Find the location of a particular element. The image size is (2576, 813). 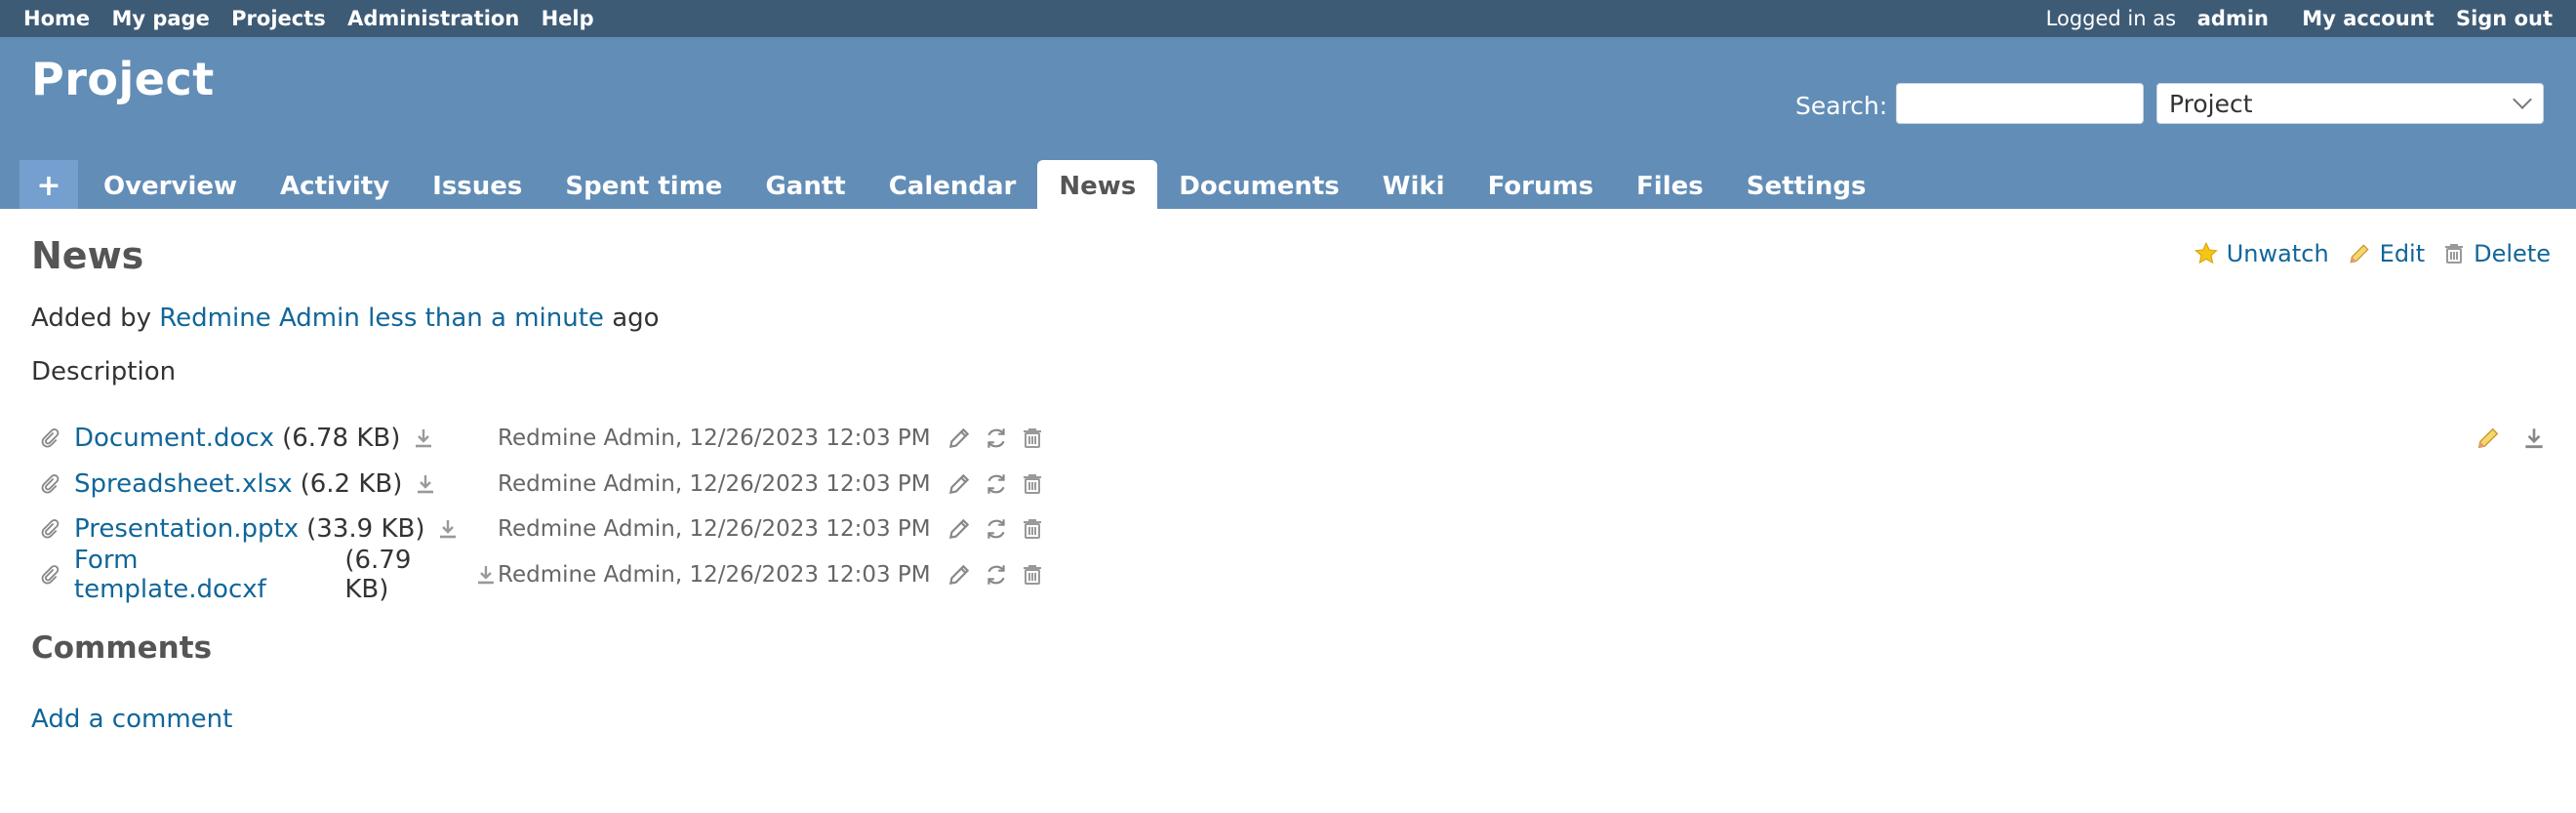

description-label: Description is located at coordinates (104, 372).